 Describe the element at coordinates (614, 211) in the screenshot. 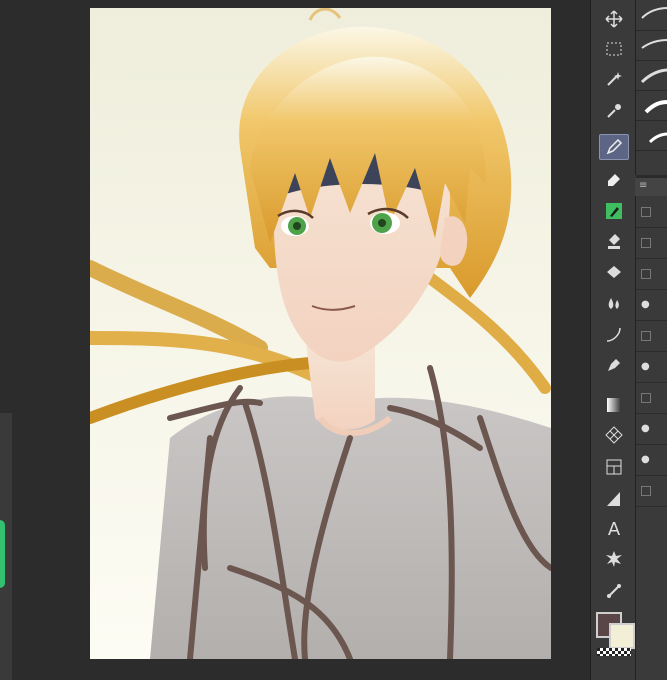

I see `decoration-icon` at that location.